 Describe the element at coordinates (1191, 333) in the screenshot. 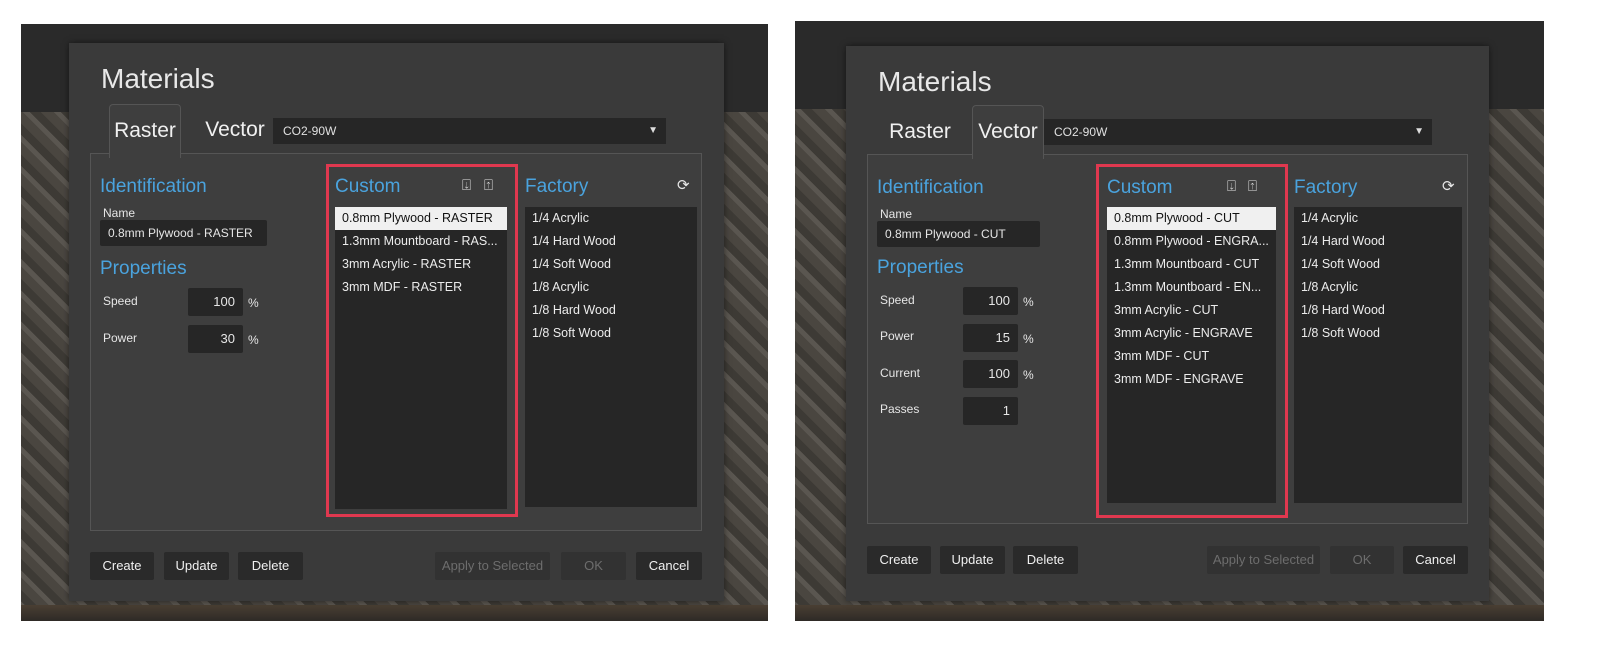

I see `list-item: 3mm Acrylic - ENGRAVE` at that location.